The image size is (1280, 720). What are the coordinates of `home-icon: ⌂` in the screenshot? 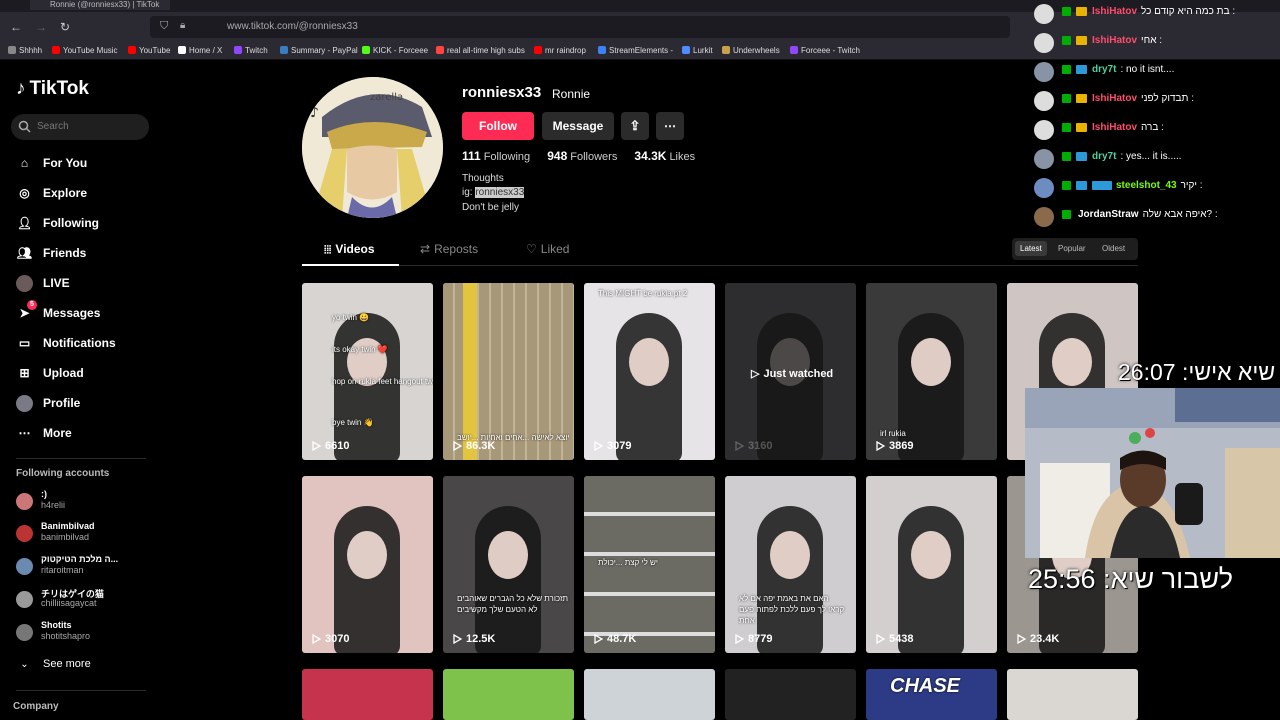 It's located at (24, 163).